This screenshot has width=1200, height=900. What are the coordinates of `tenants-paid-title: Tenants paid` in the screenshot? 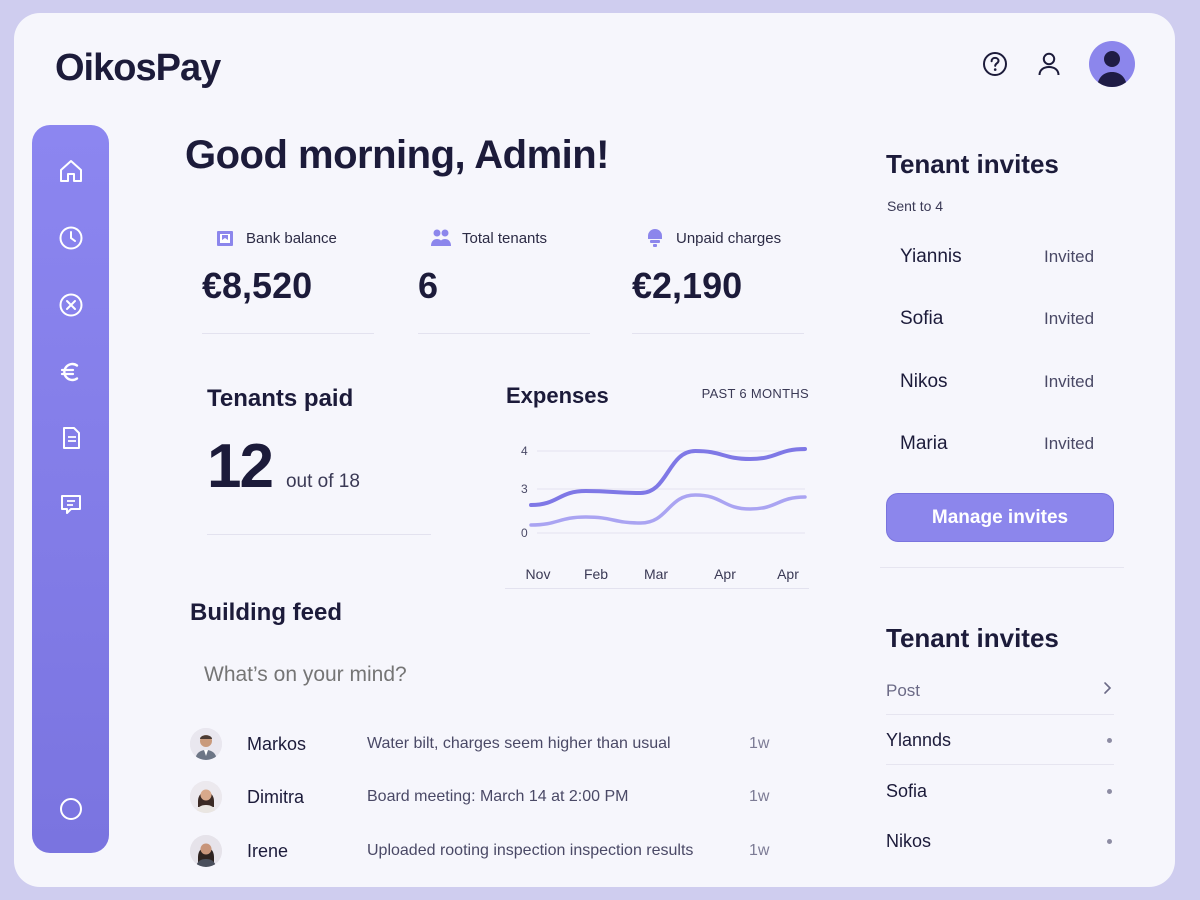 It's located at (280, 398).